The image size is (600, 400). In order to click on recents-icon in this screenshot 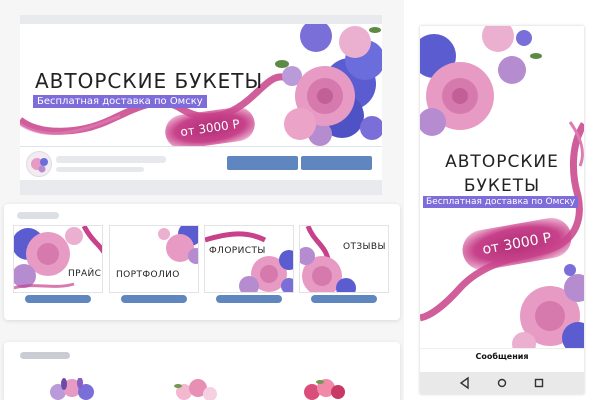, I will do `click(539, 383)`.